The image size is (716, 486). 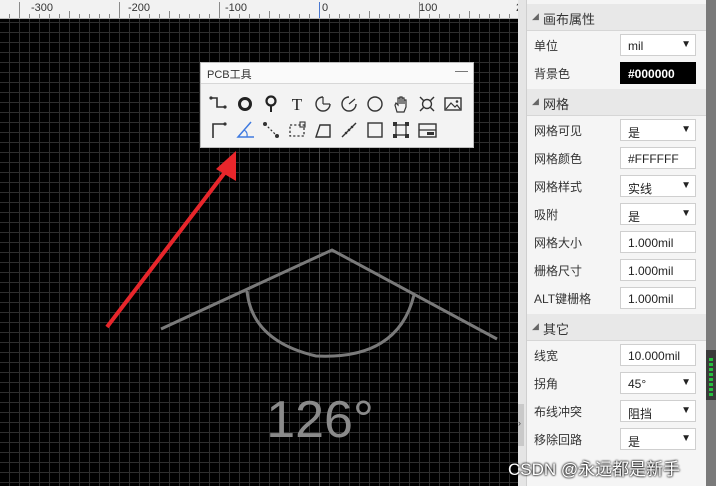 What do you see at coordinates (401, 104) in the screenshot?
I see `pan-hand-icon` at bounding box center [401, 104].